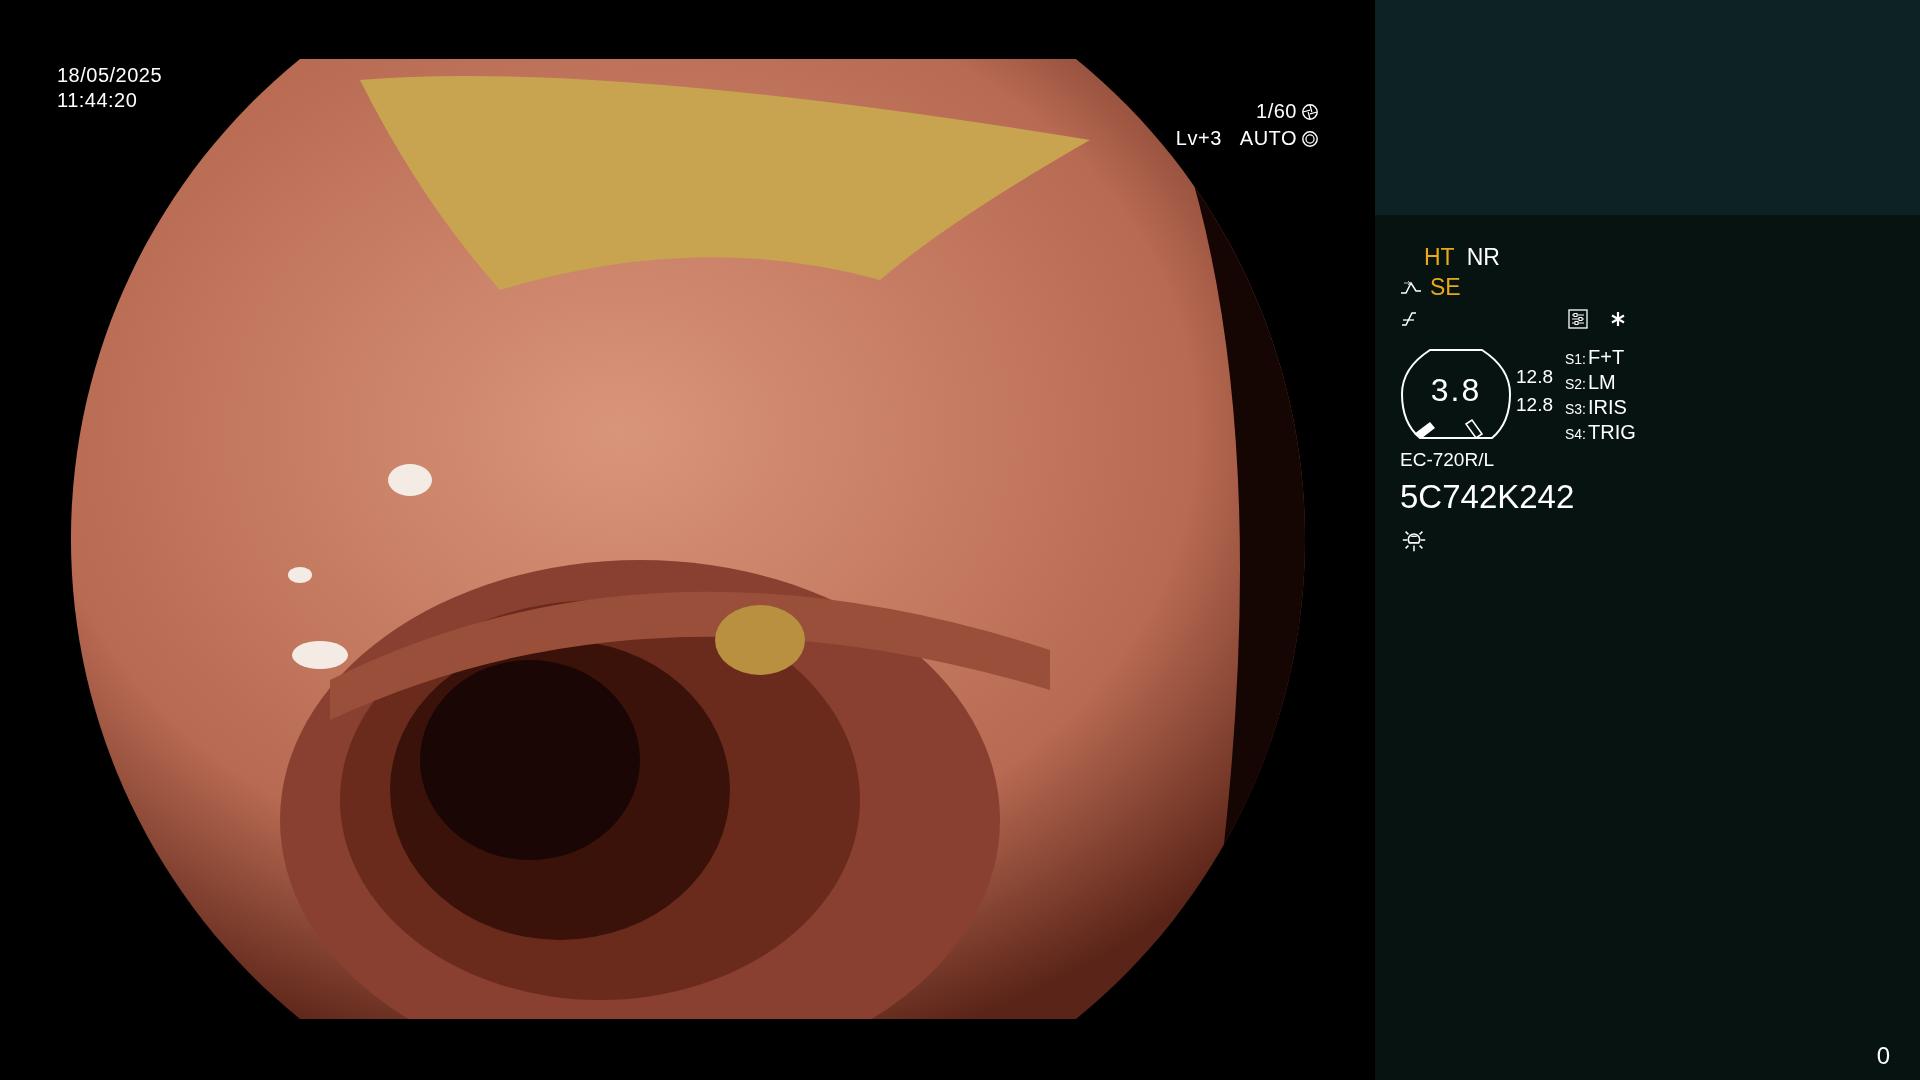 Image resolution: width=1920 pixels, height=1080 pixels. What do you see at coordinates (1607, 407) in the screenshot?
I see `switch-value: IRIS` at bounding box center [1607, 407].